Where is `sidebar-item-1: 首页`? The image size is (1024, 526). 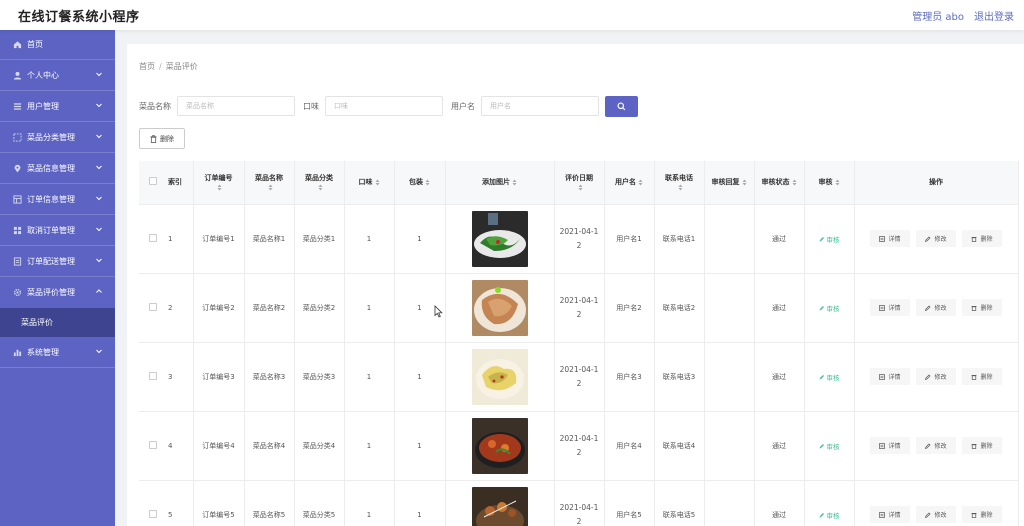
sidebar-item-1: 首页 is located at coordinates (57, 45).